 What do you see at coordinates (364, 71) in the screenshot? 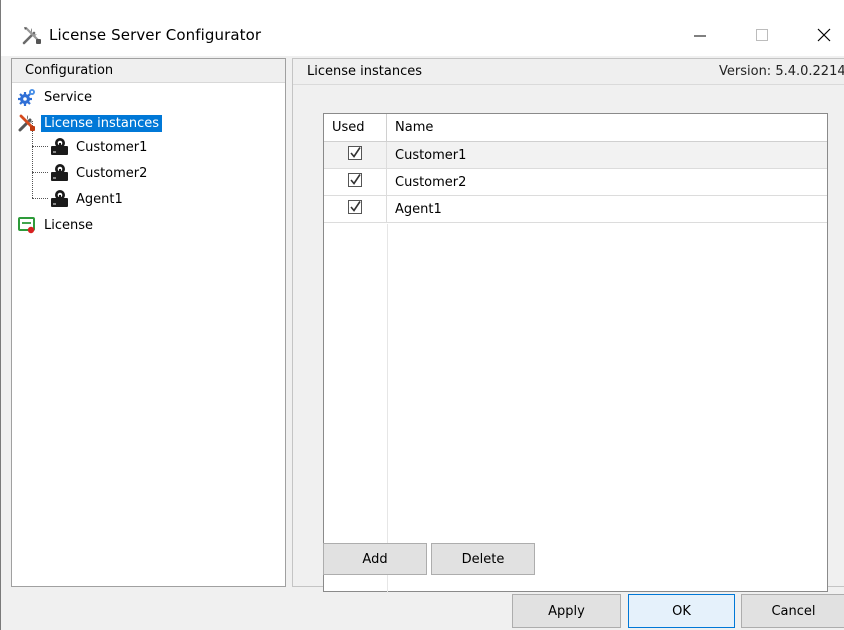
I see `panel-title: License instances` at bounding box center [364, 71].